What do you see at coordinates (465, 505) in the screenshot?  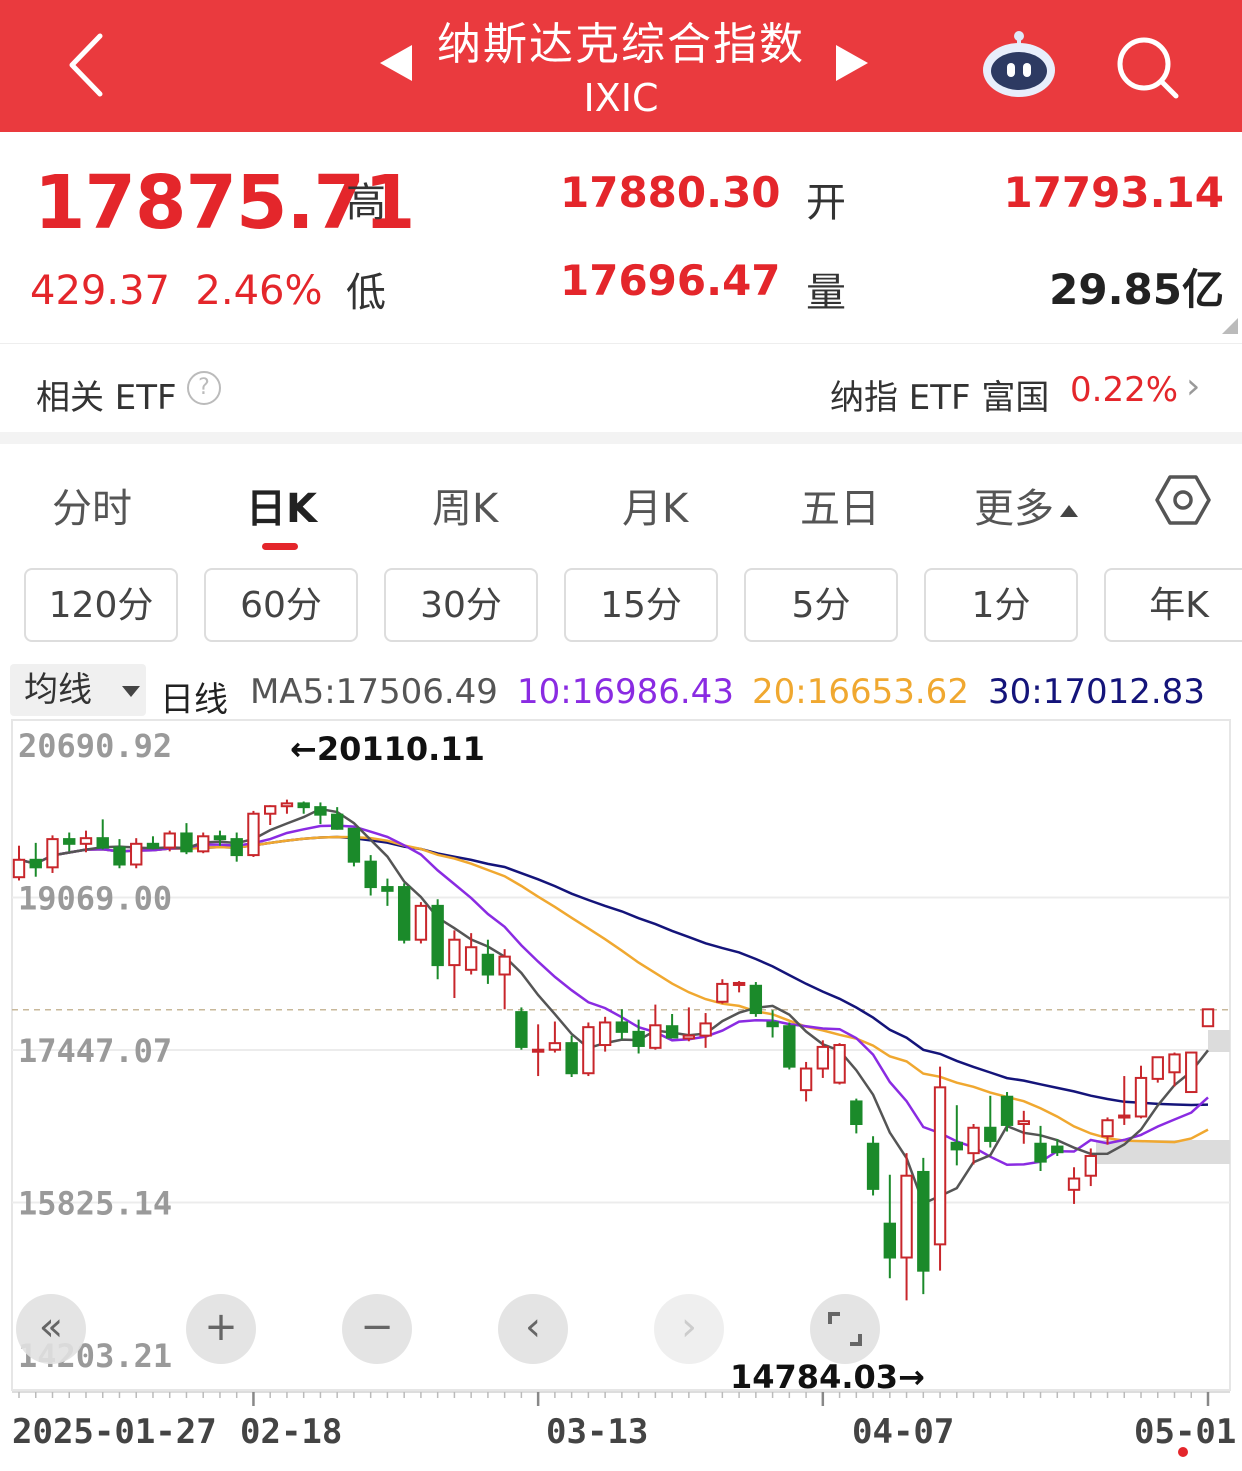 I see `tab-weekly-k: 周K` at bounding box center [465, 505].